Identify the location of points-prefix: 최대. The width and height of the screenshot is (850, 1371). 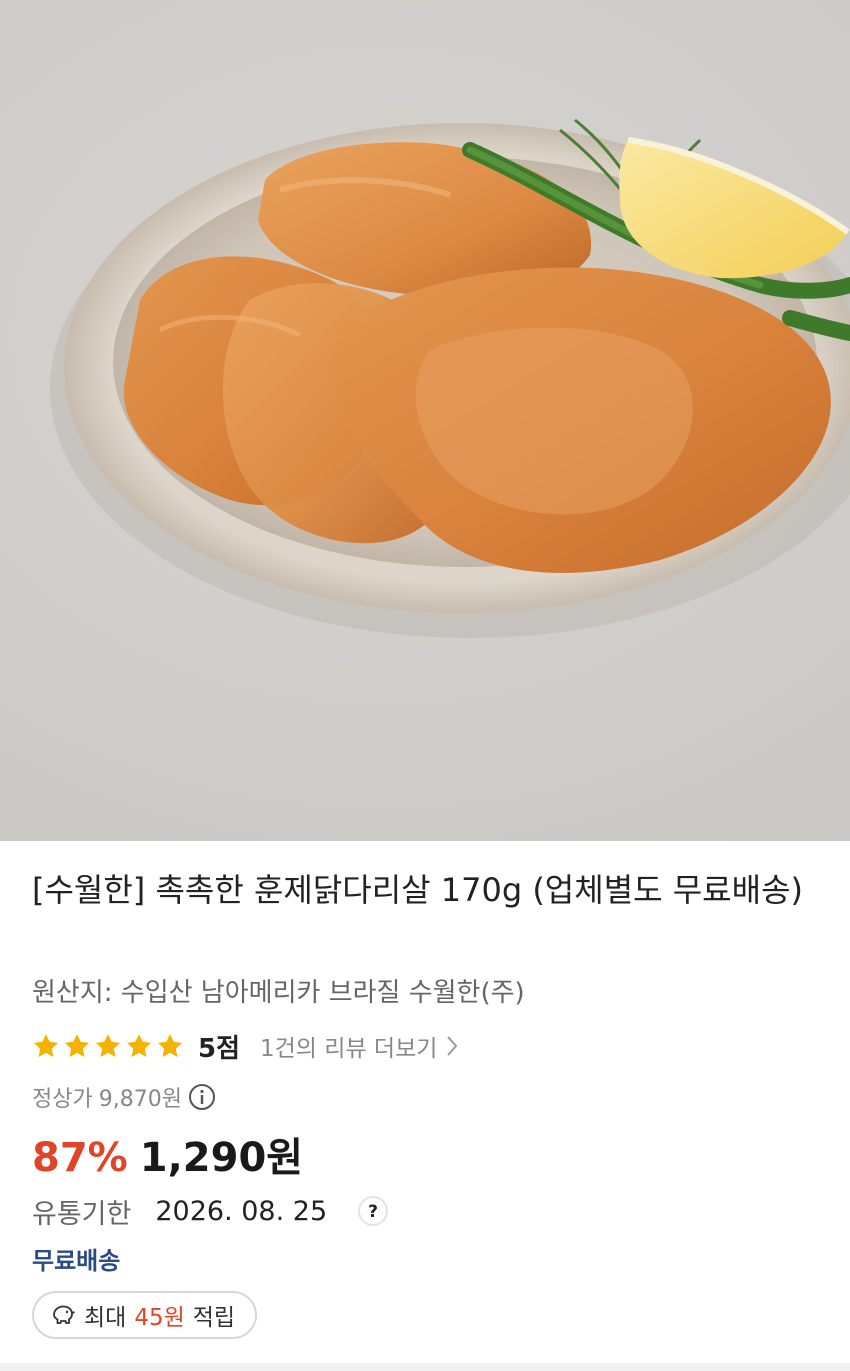
(105, 1318).